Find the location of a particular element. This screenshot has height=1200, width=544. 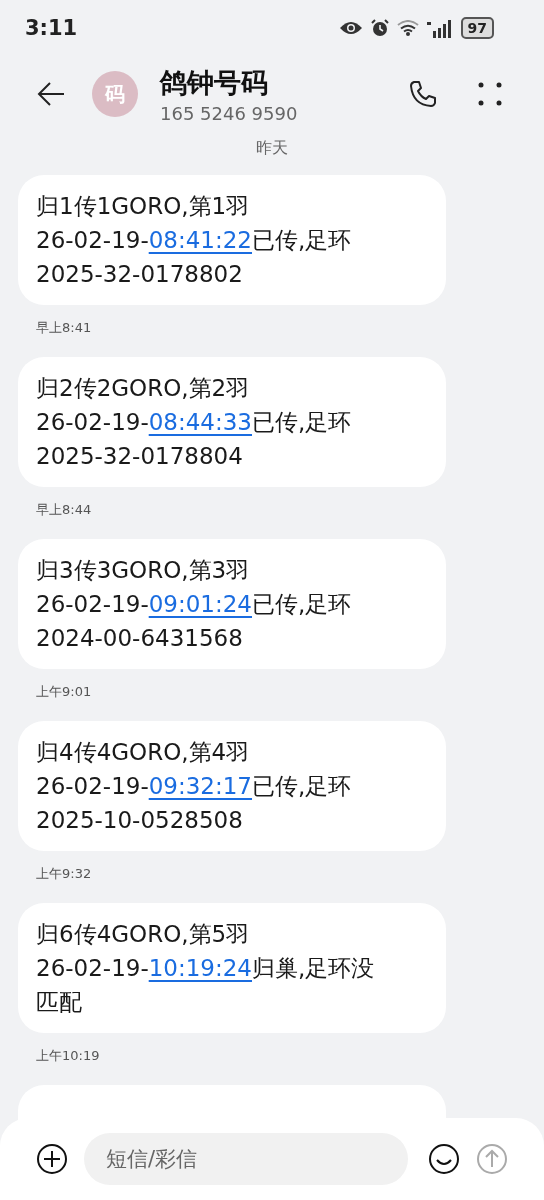

battery-icon: 97 is located at coordinates (477, 28).